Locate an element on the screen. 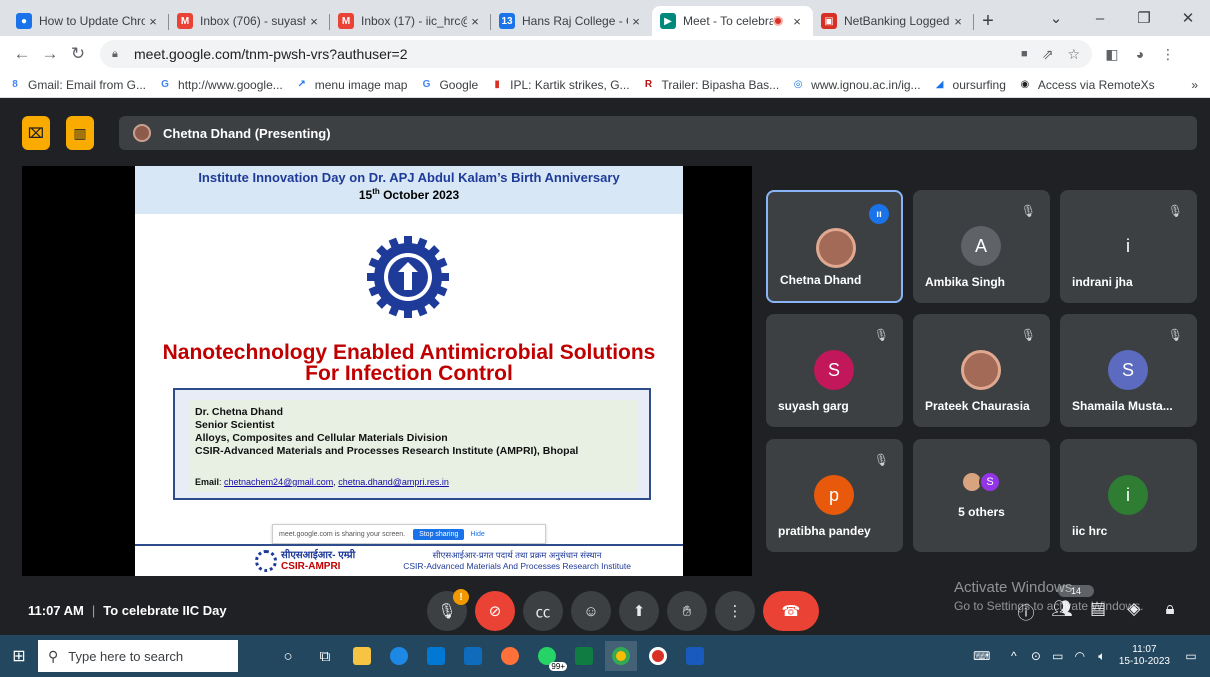 This screenshot has height=677, width=1210. search-icon: ⚲ is located at coordinates (53, 655).